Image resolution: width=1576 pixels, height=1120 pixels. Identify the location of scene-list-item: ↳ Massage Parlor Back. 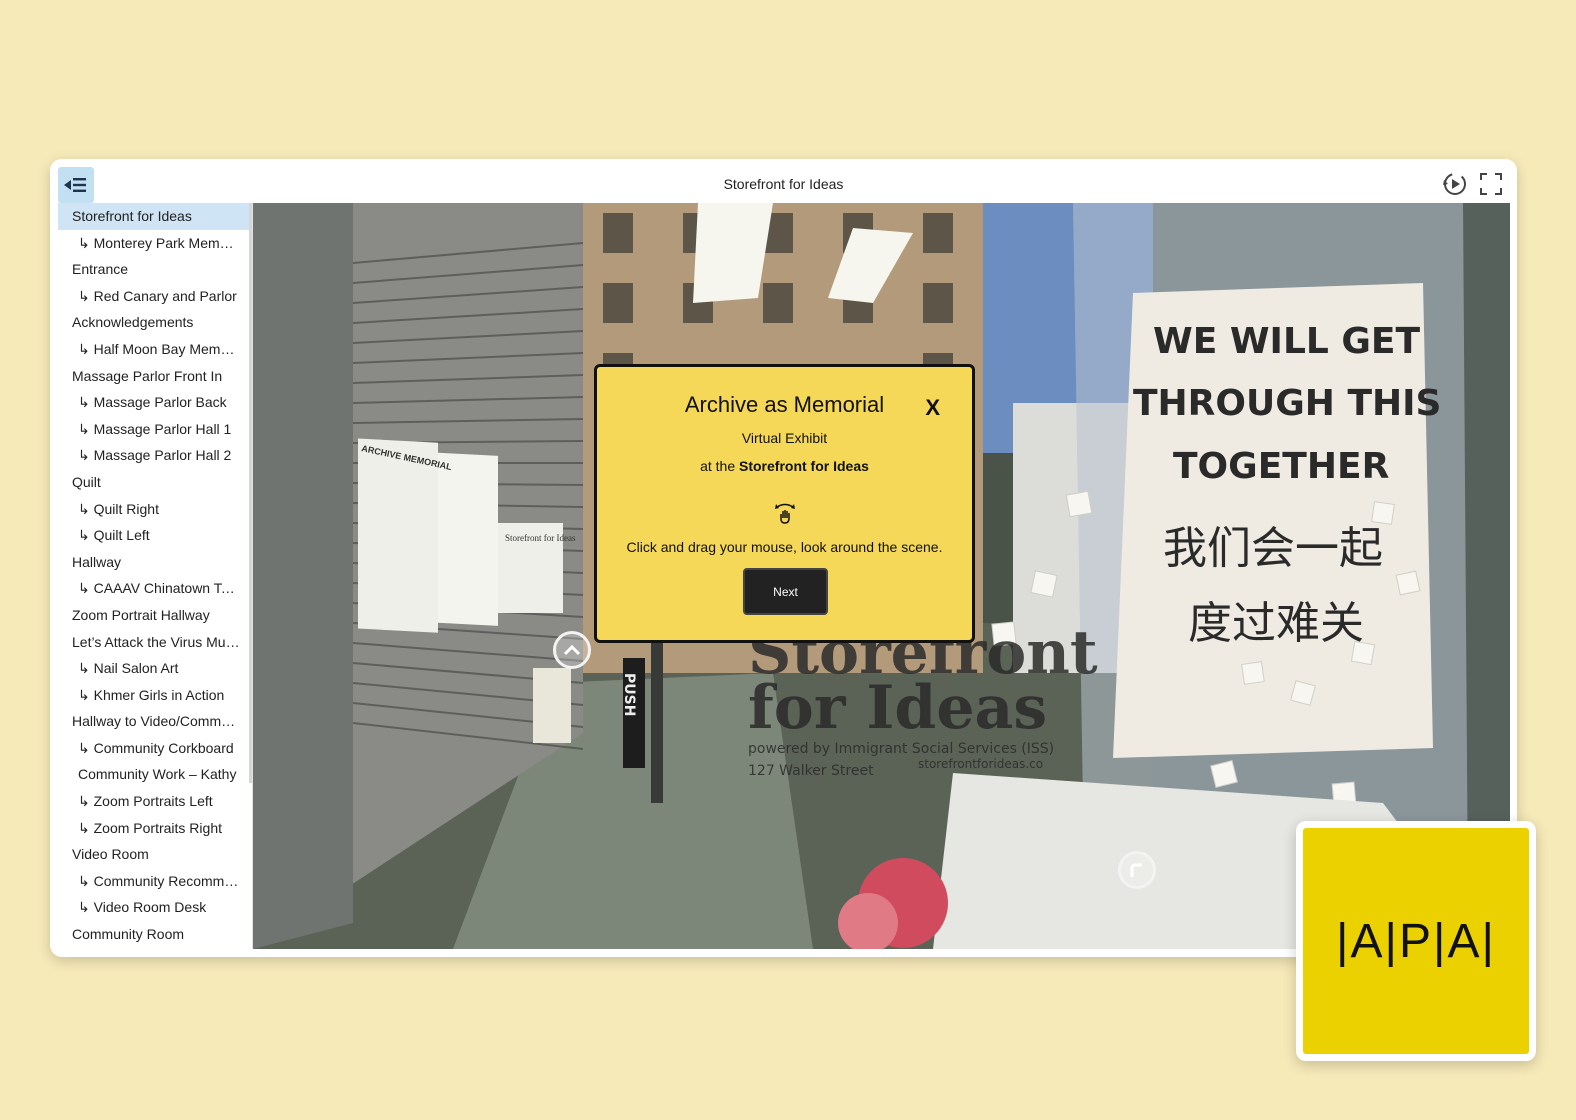
(155, 402).